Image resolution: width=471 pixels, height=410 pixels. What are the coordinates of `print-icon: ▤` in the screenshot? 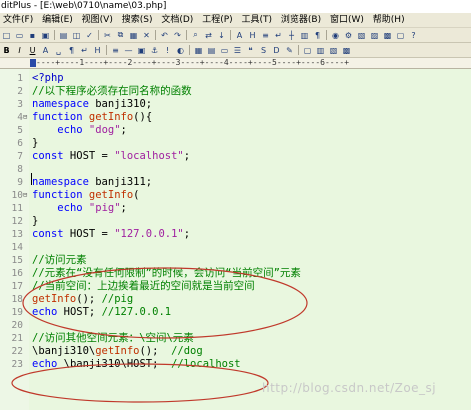 It's located at (63, 35).